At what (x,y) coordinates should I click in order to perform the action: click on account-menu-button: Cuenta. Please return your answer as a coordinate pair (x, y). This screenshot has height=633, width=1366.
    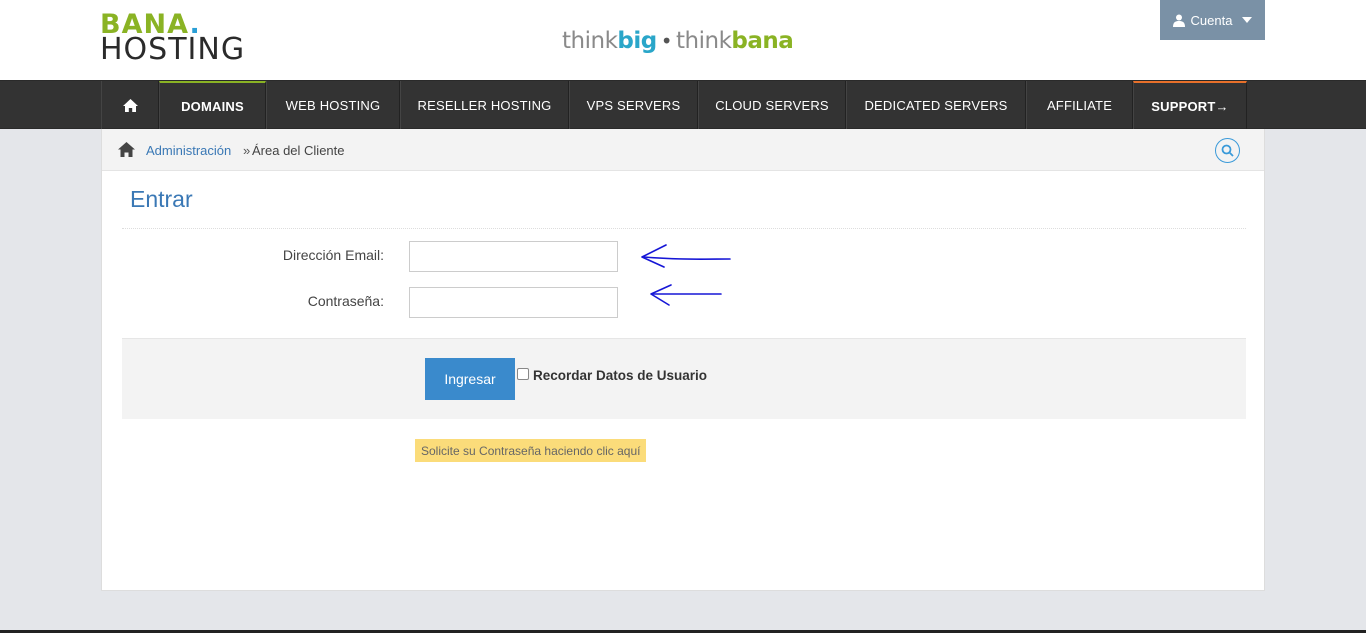
    Looking at the image, I should click on (1212, 20).